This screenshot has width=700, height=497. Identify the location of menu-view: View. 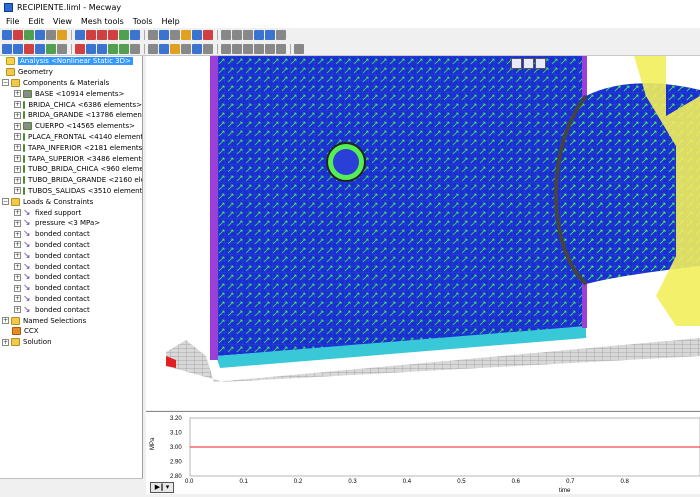
(62, 21).